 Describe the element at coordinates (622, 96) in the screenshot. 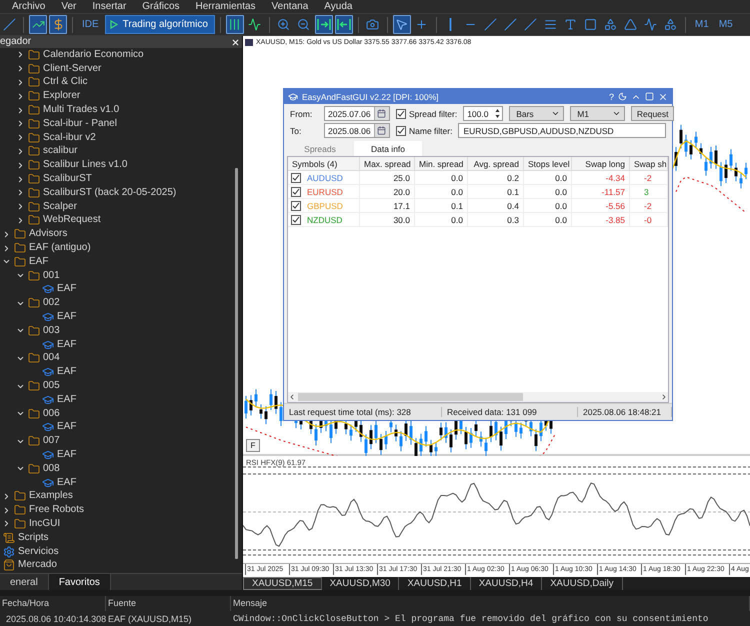

I see `moon-icon` at that location.